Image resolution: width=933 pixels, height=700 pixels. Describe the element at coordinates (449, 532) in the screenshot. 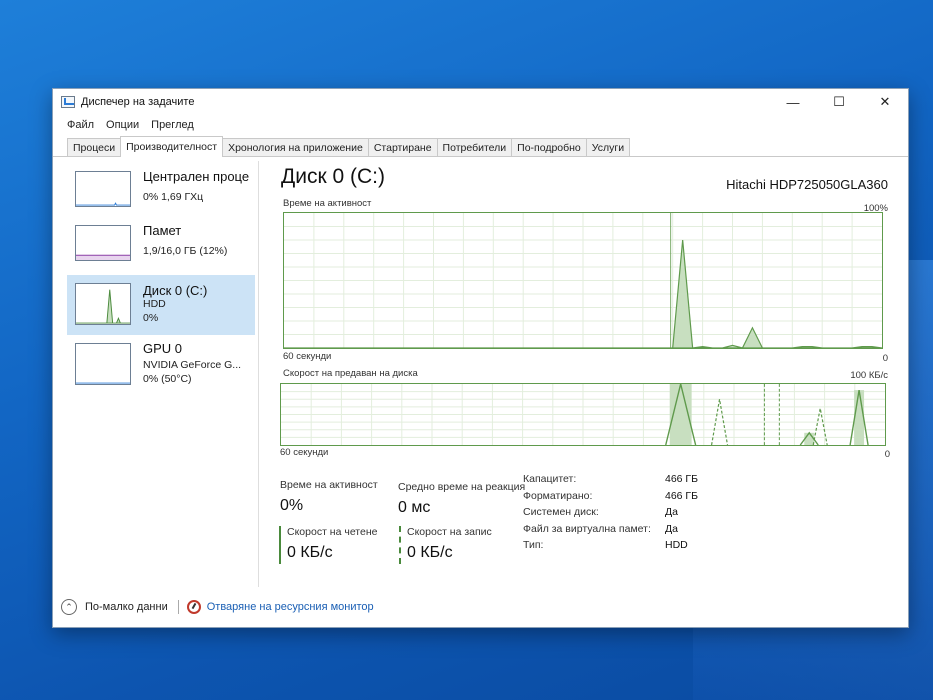

I see `write-speed-label: Скорост на запис` at that location.